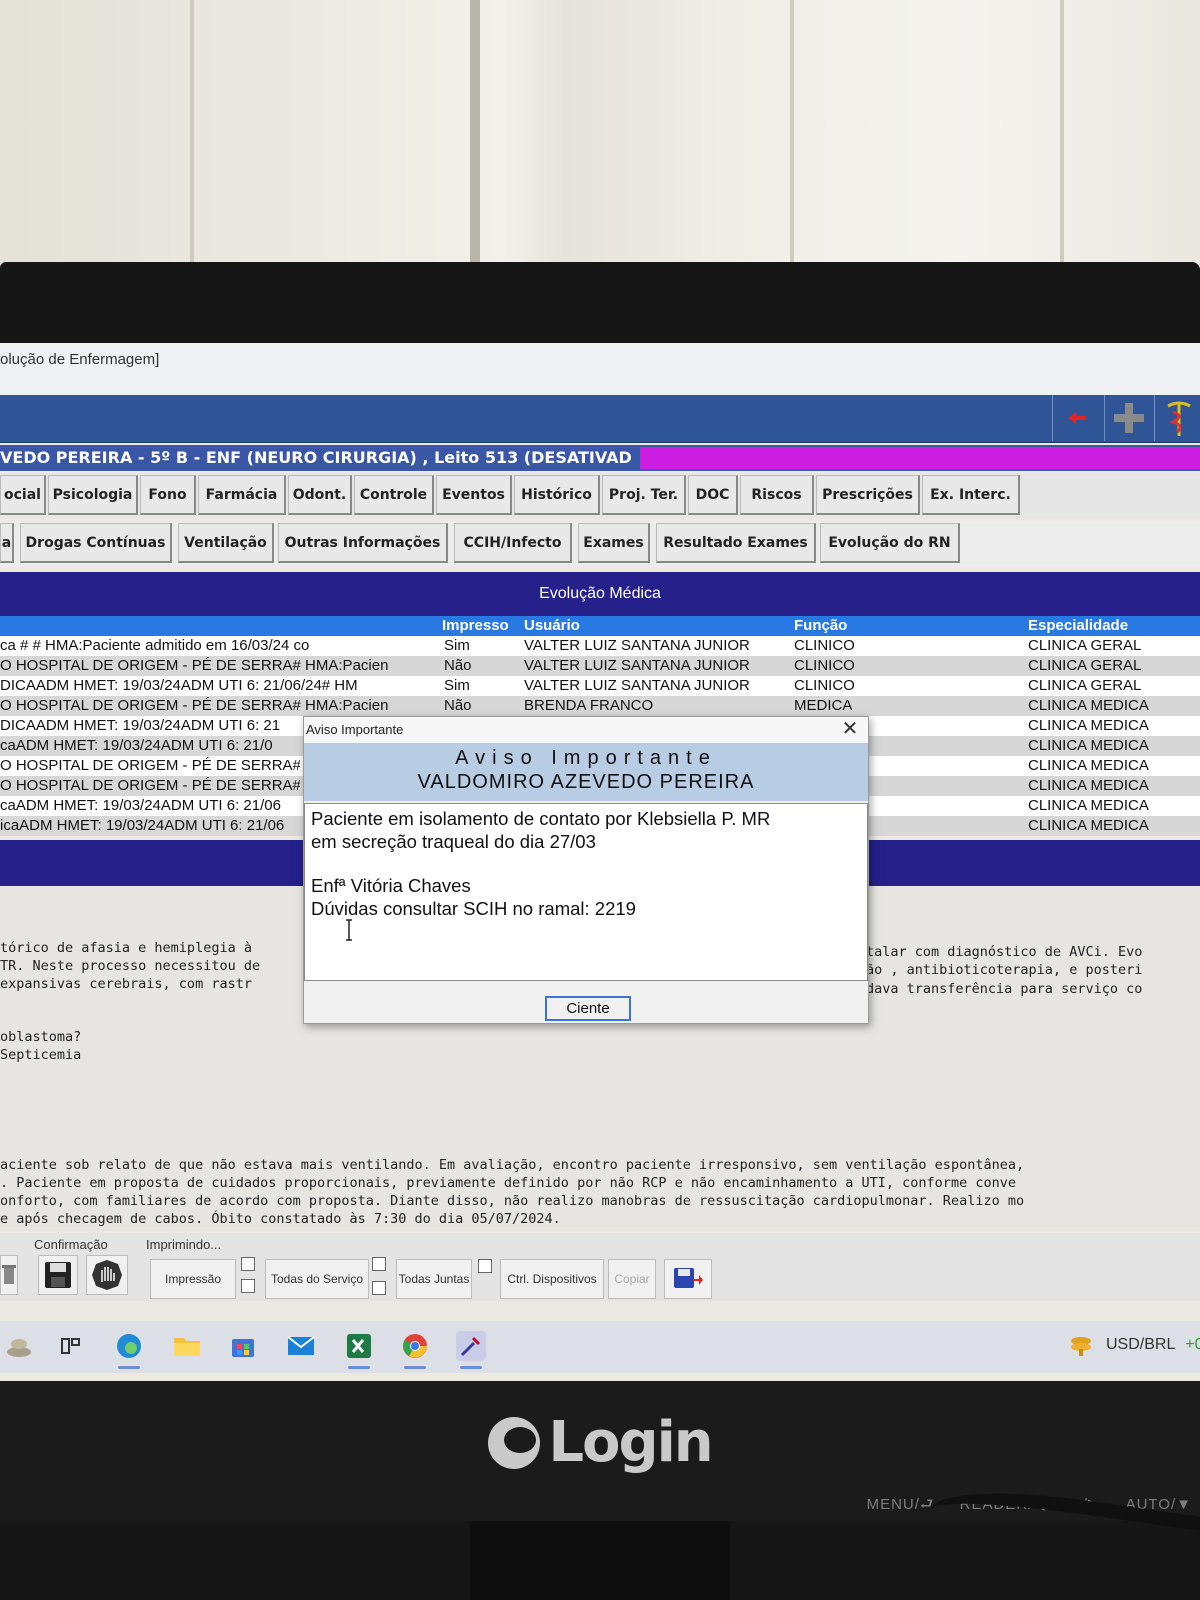  I want to click on tab-ccih-infecto: CCIH/Infecto, so click(513, 543).